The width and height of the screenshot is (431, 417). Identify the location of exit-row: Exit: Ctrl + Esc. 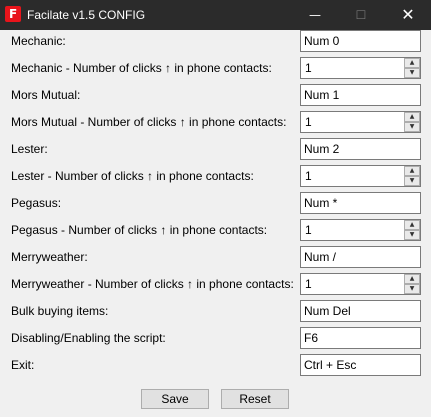
(215, 365).